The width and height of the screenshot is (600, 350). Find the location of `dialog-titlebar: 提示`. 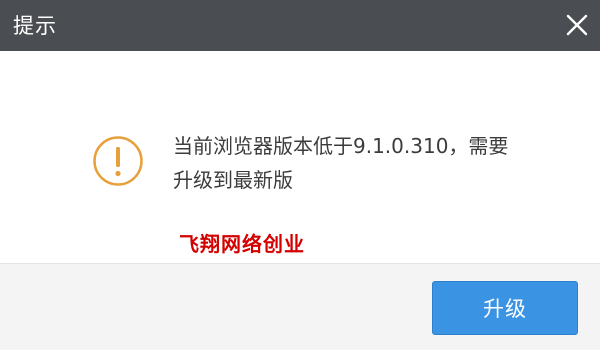

dialog-titlebar: 提示 is located at coordinates (300, 25).